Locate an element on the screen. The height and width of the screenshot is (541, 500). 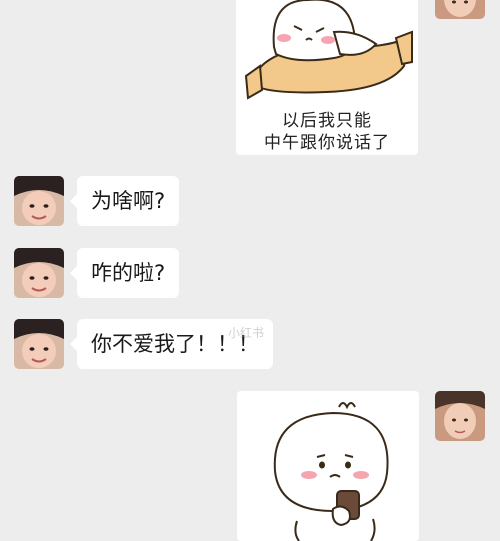
message-text: 咋的啦? is located at coordinates (128, 273).